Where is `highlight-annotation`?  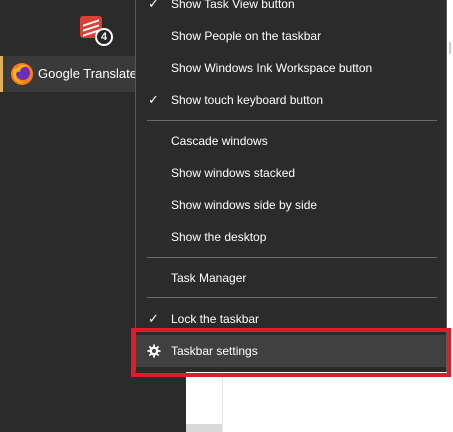 highlight-annotation is located at coordinates (291, 352).